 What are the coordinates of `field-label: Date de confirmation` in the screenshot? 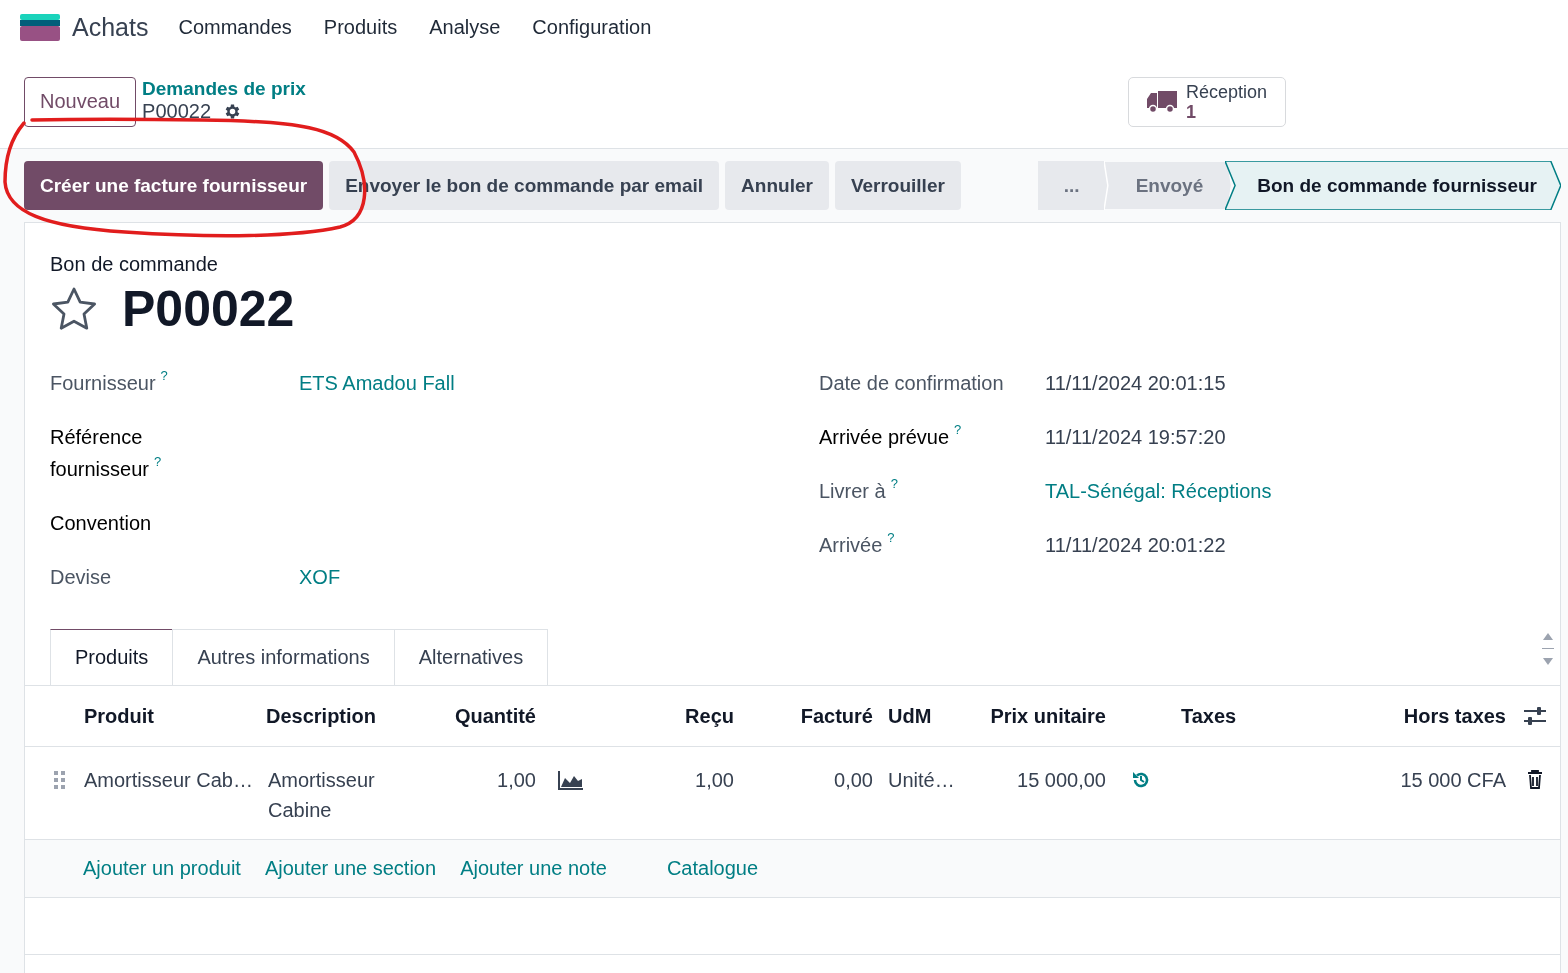 It's located at (911, 383).